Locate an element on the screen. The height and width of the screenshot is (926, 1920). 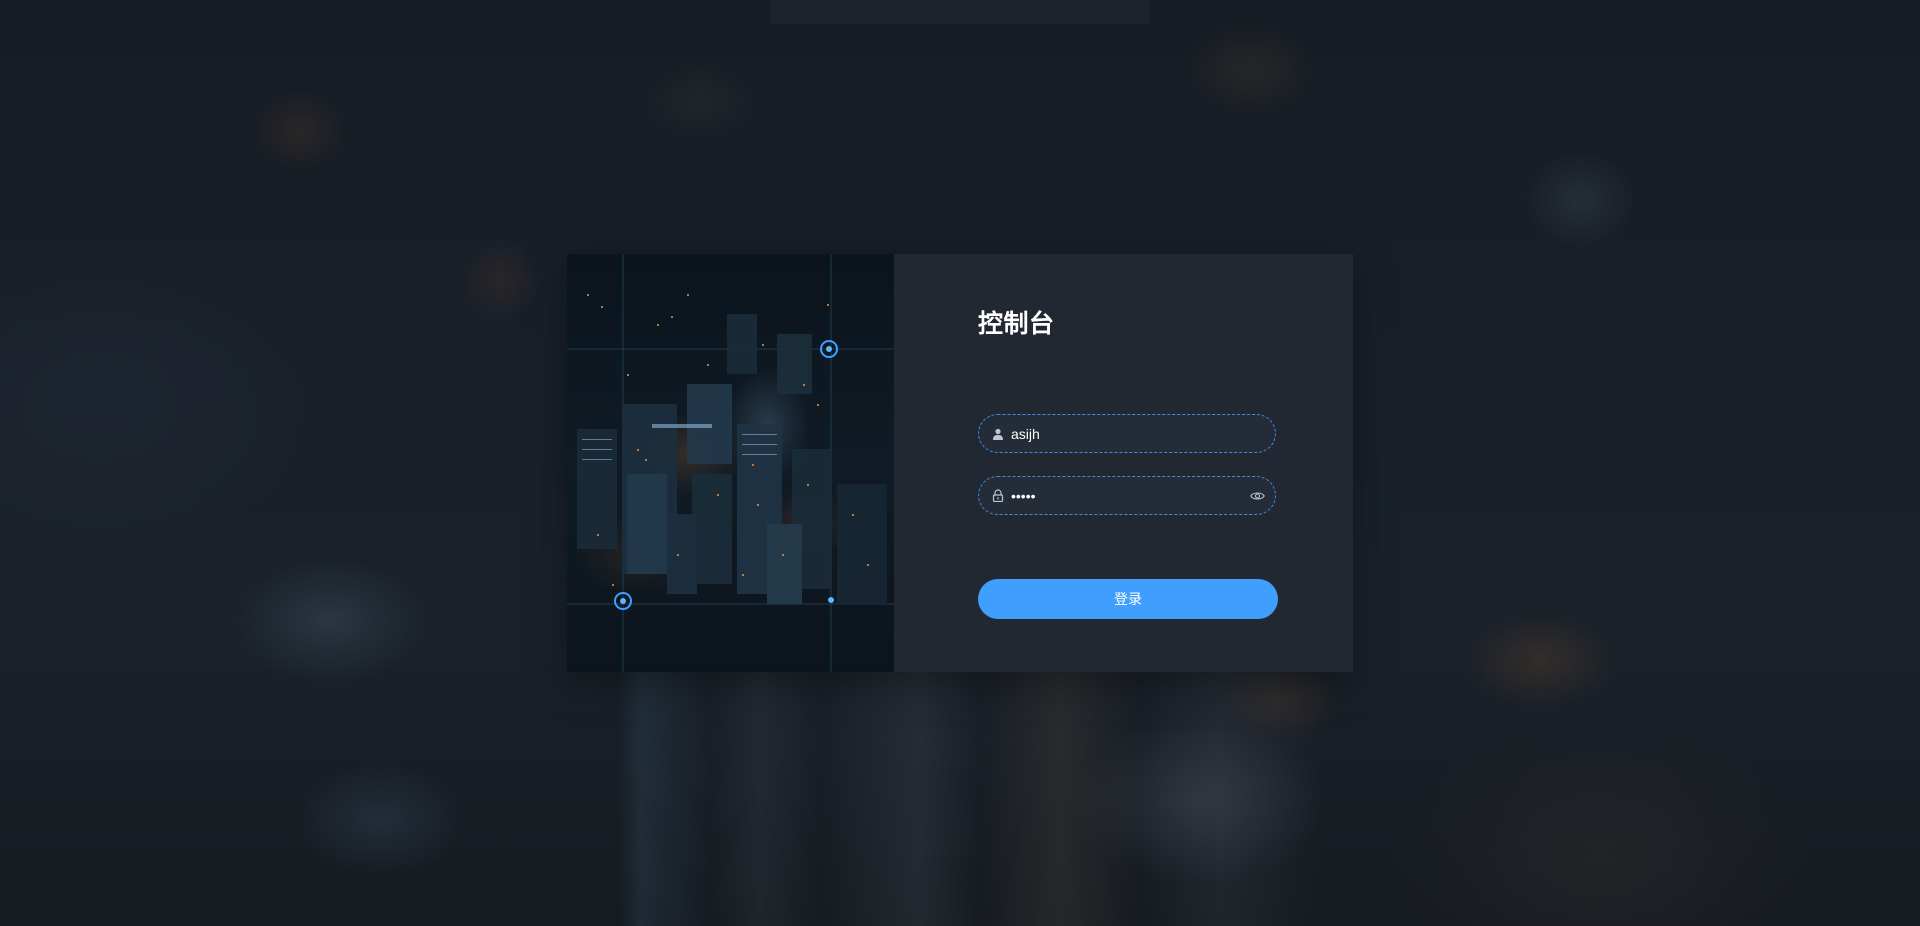
city-illustration is located at coordinates (730, 463).